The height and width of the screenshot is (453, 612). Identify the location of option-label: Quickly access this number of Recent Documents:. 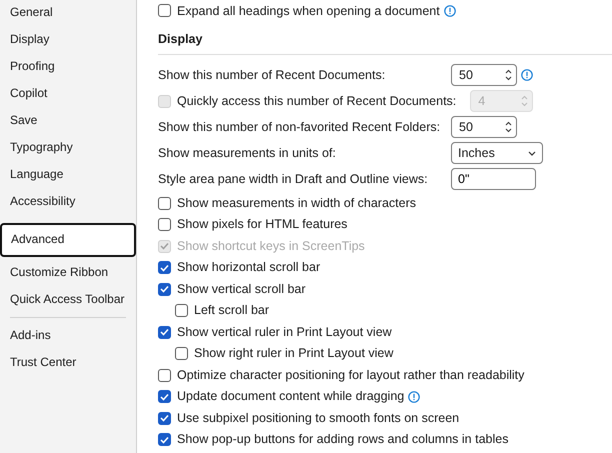
(316, 101).